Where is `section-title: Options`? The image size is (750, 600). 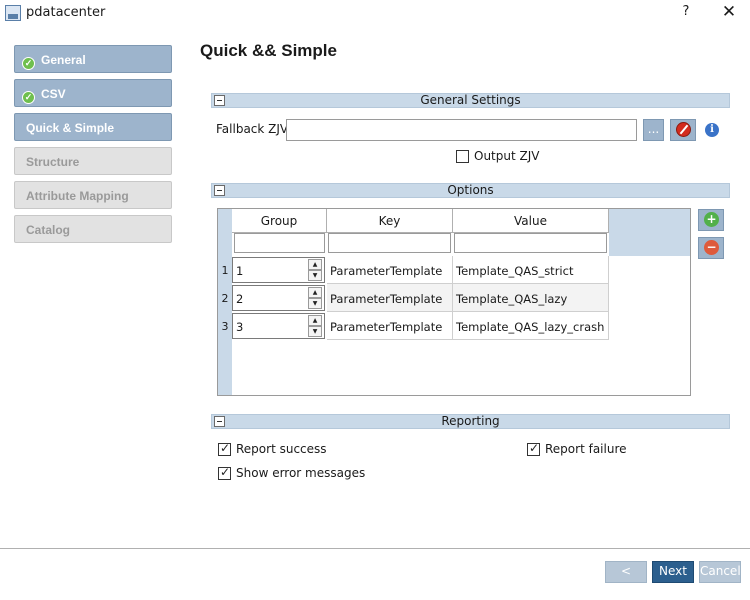 section-title: Options is located at coordinates (470, 190).